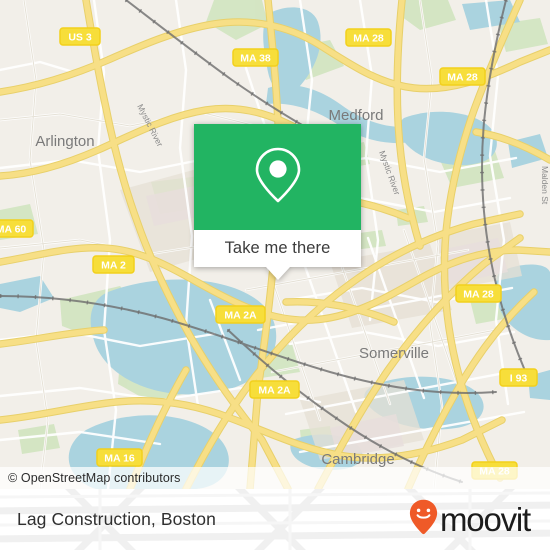 This screenshot has height=550, width=550. I want to click on location-callout: Take me there, so click(277, 202).